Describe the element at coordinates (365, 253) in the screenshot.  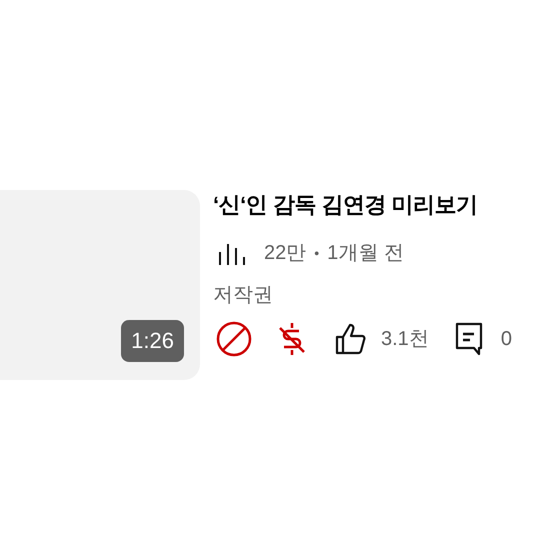
I see `upload-age: 1개월 전` at that location.